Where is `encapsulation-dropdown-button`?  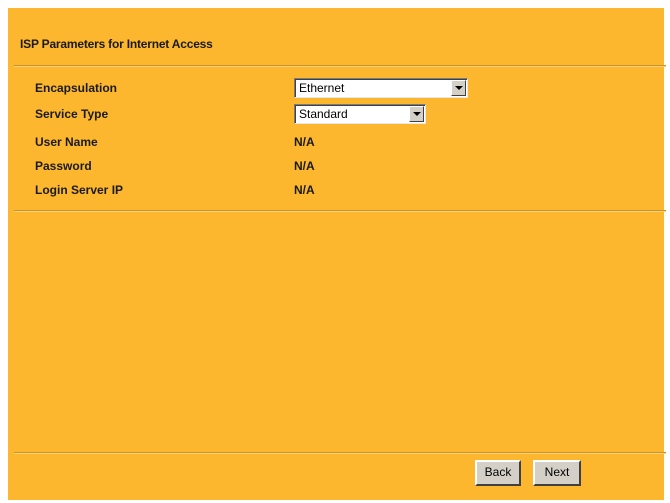 encapsulation-dropdown-button is located at coordinates (458, 88).